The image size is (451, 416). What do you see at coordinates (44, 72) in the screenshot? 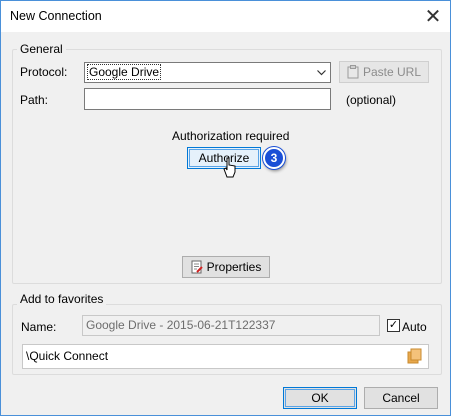
I see `protocol-label: Protocol:` at bounding box center [44, 72].